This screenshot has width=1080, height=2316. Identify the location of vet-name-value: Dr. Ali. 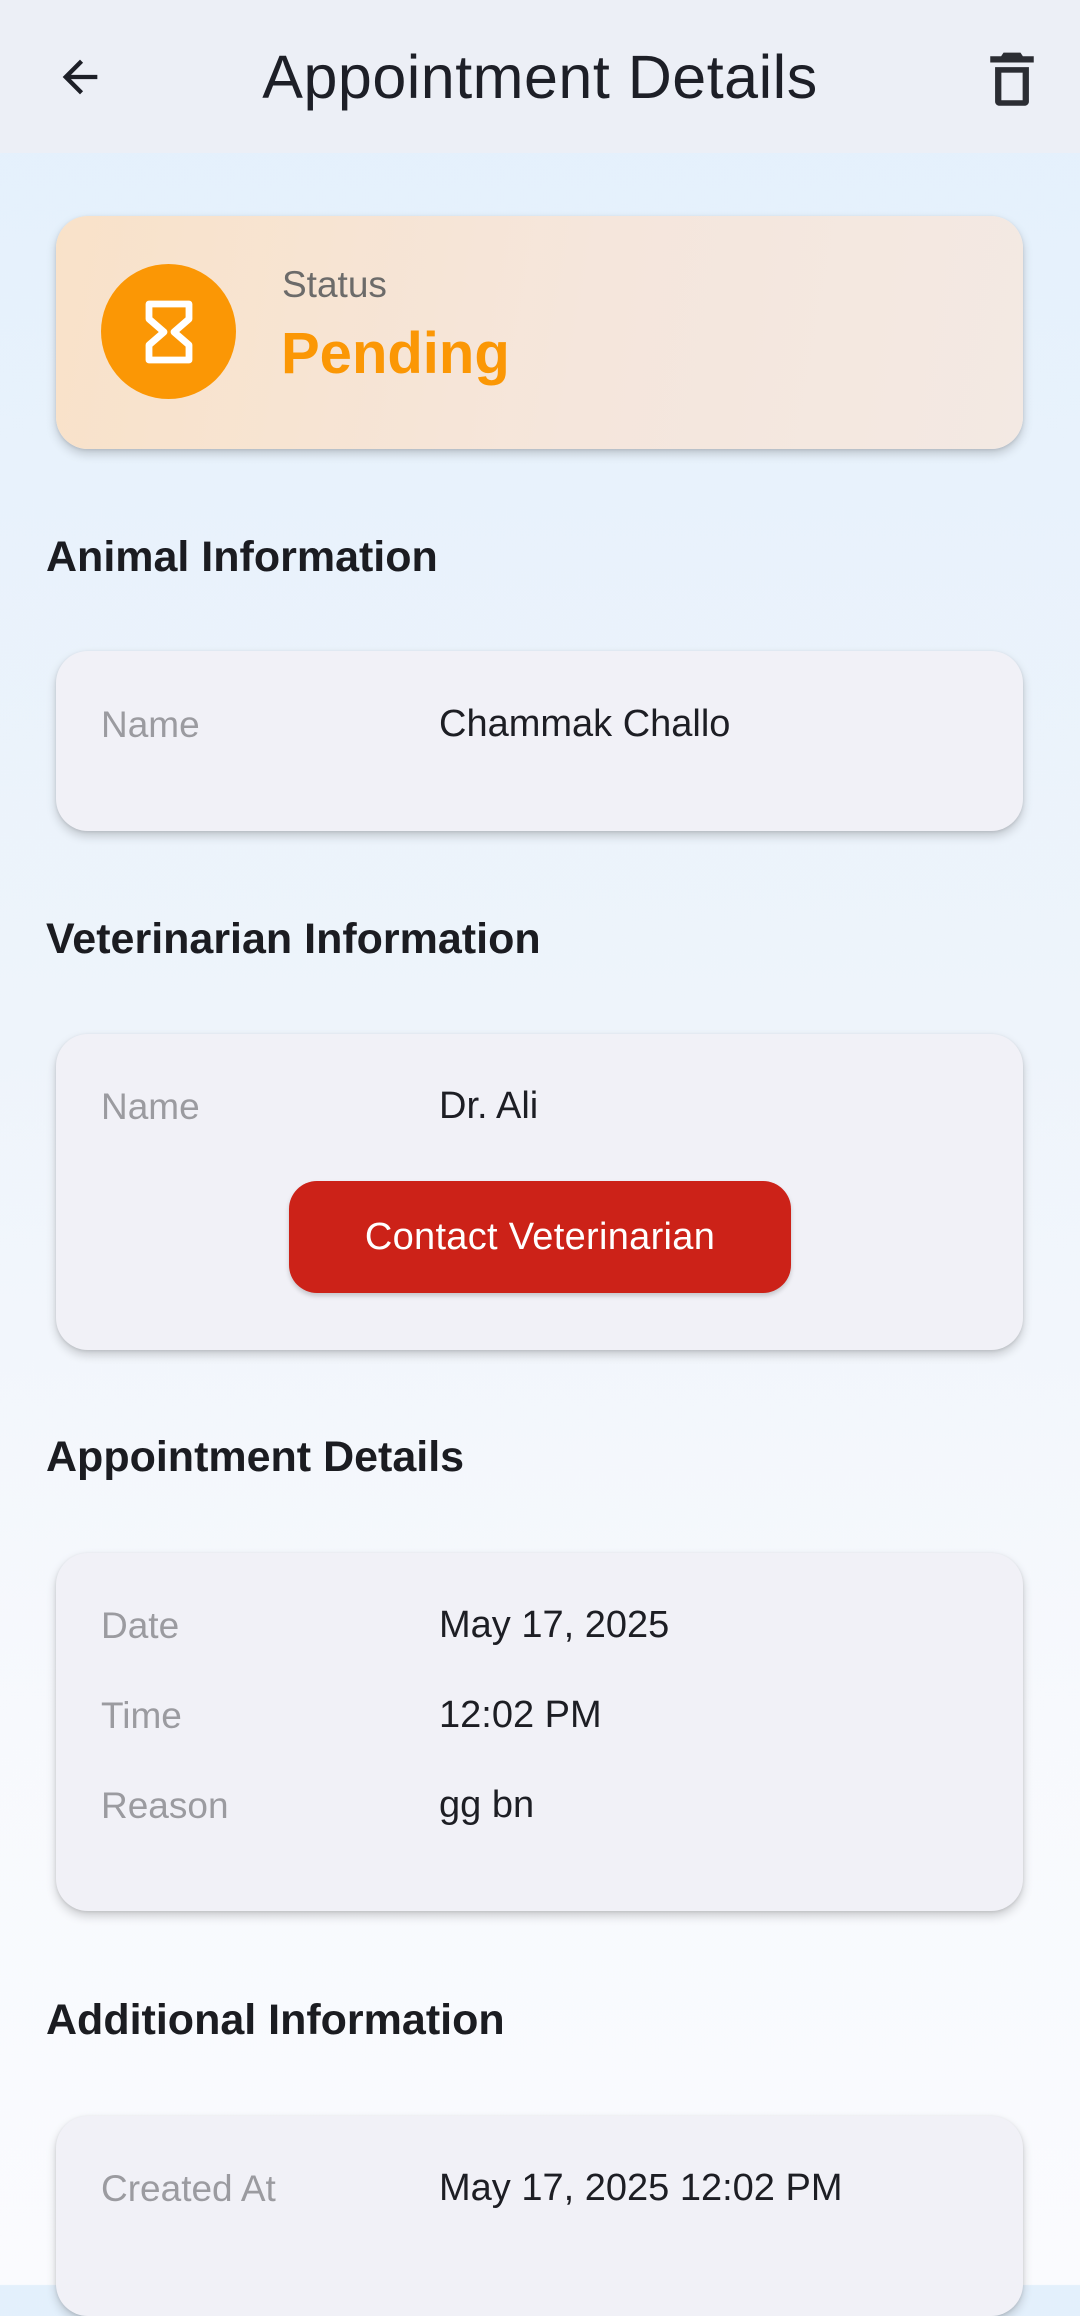
(489, 1106).